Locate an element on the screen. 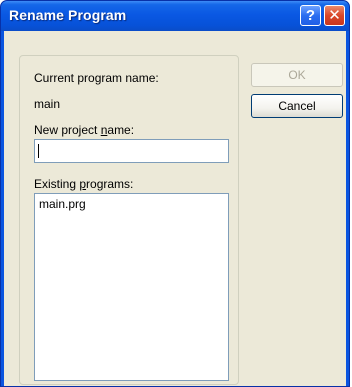  new-name-label: New project name: is located at coordinates (84, 130).